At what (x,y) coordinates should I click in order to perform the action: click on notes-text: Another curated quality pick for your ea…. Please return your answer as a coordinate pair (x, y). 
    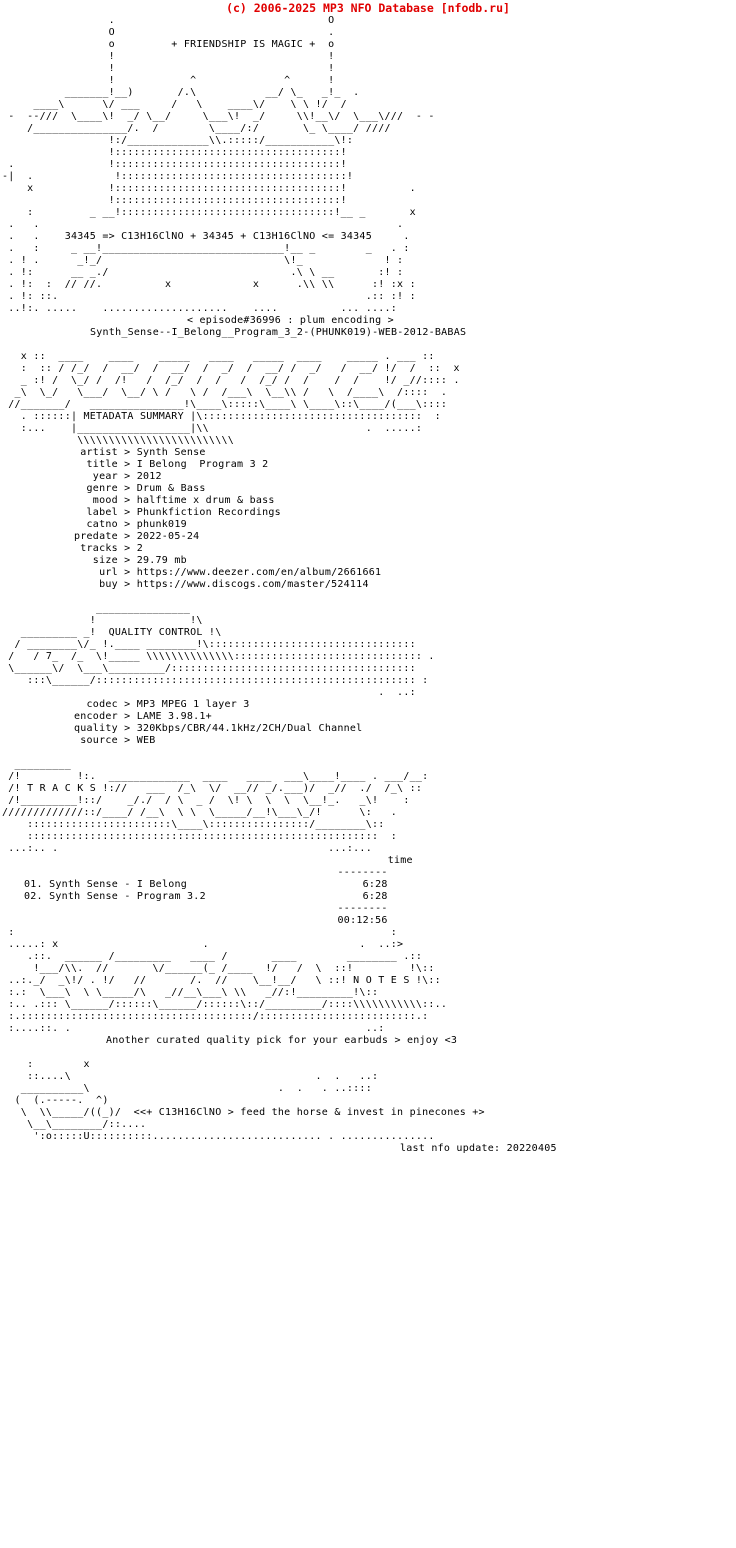
    Looking at the image, I should click on (282, 1040).